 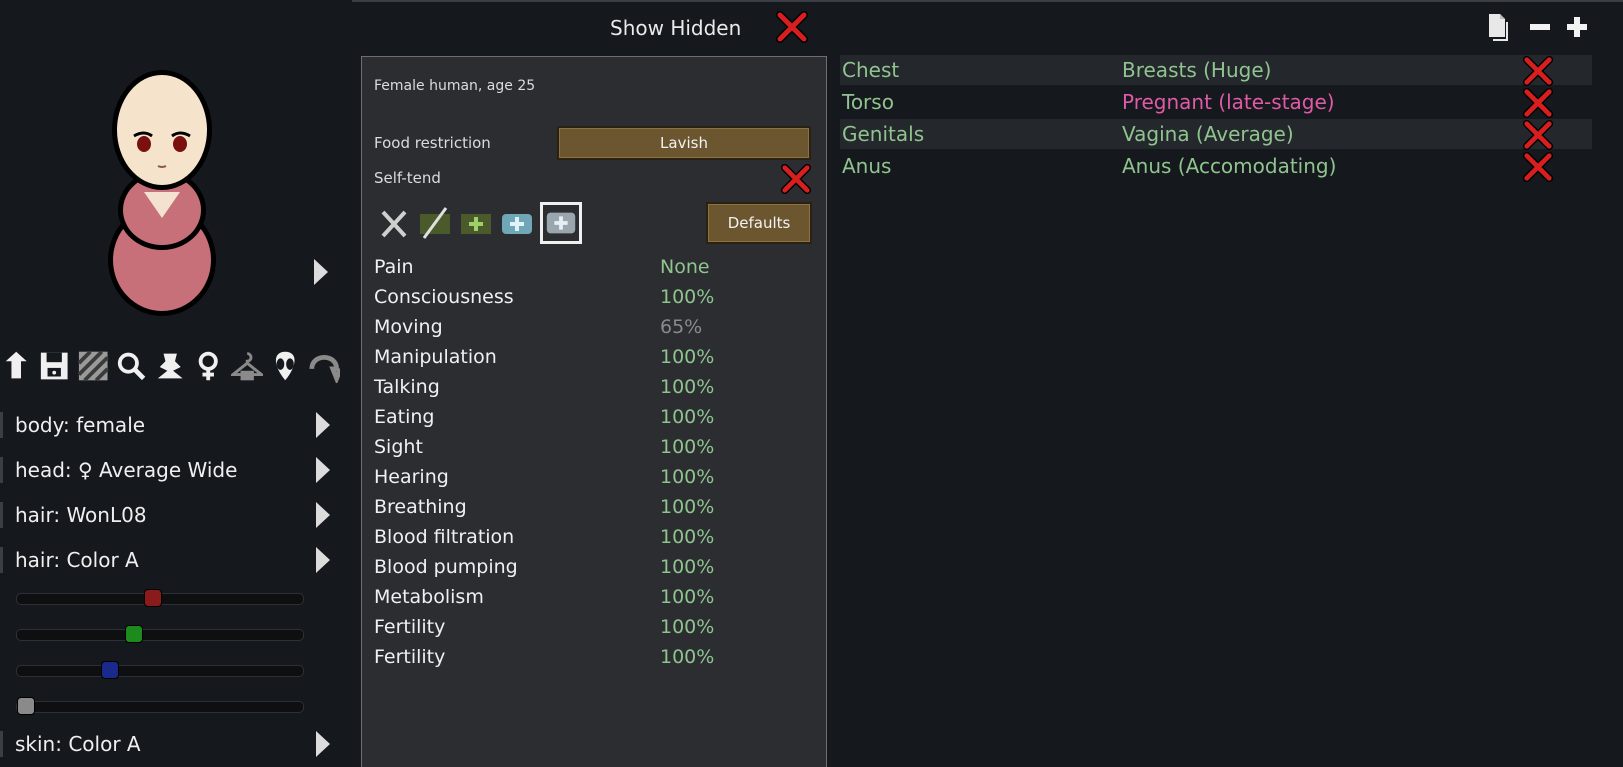 I want to click on capacity-row: Hearing 100%, so click(x=584, y=477).